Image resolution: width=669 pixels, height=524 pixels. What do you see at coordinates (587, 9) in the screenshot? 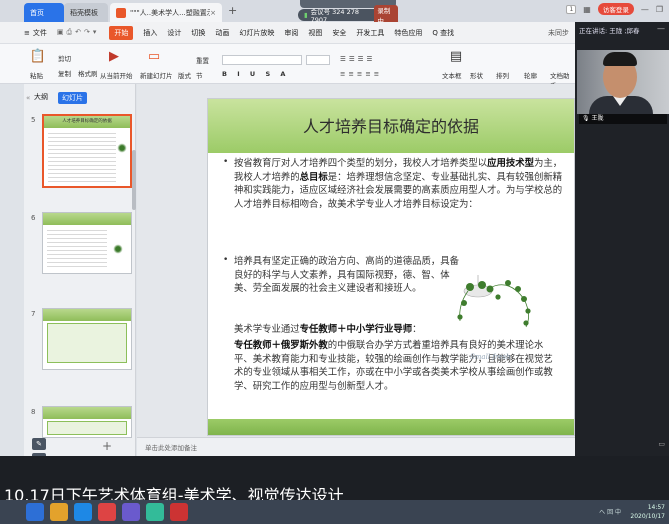
I see `grid-icon: ▦` at bounding box center [587, 9].